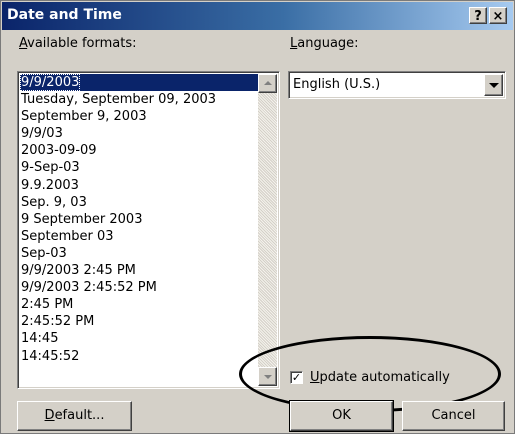  I want to click on chevron-down-icon, so click(494, 85).